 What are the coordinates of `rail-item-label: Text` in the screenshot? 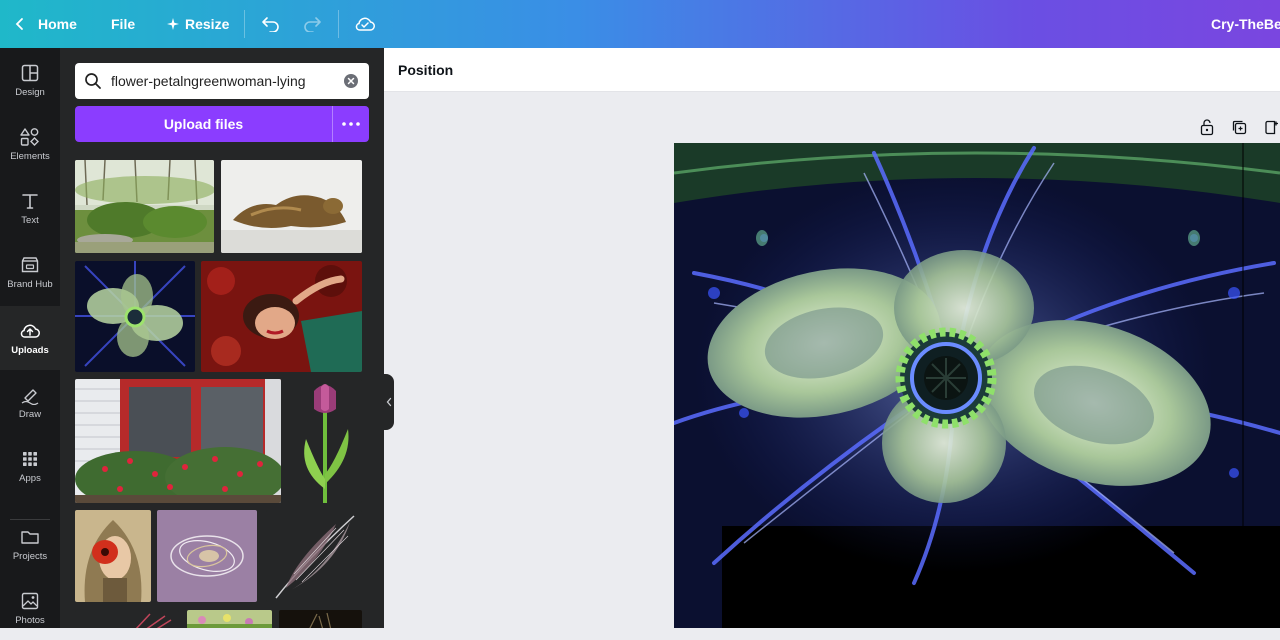 It's located at (30, 220).